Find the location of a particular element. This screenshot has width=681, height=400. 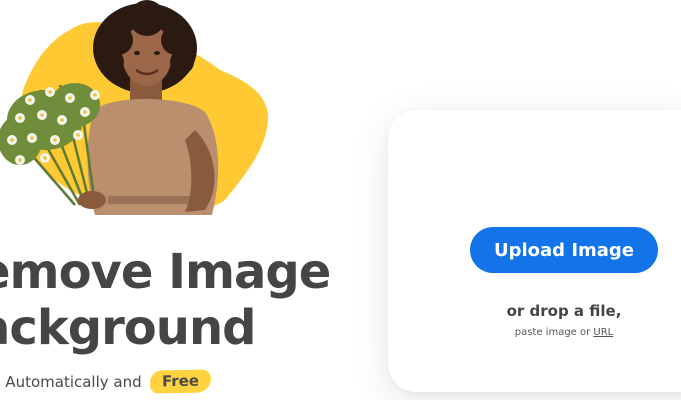

paste-image-text: paste image or URL is located at coordinates (534, 332).